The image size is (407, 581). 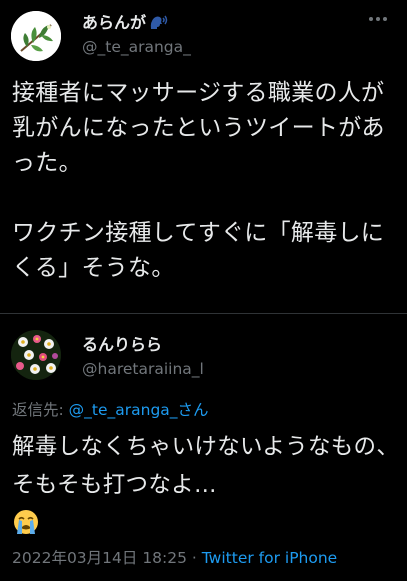 I want to click on tweet-meta: 2022年03月14日 18:25 · Twitter for iPhone, so click(x=174, y=557).